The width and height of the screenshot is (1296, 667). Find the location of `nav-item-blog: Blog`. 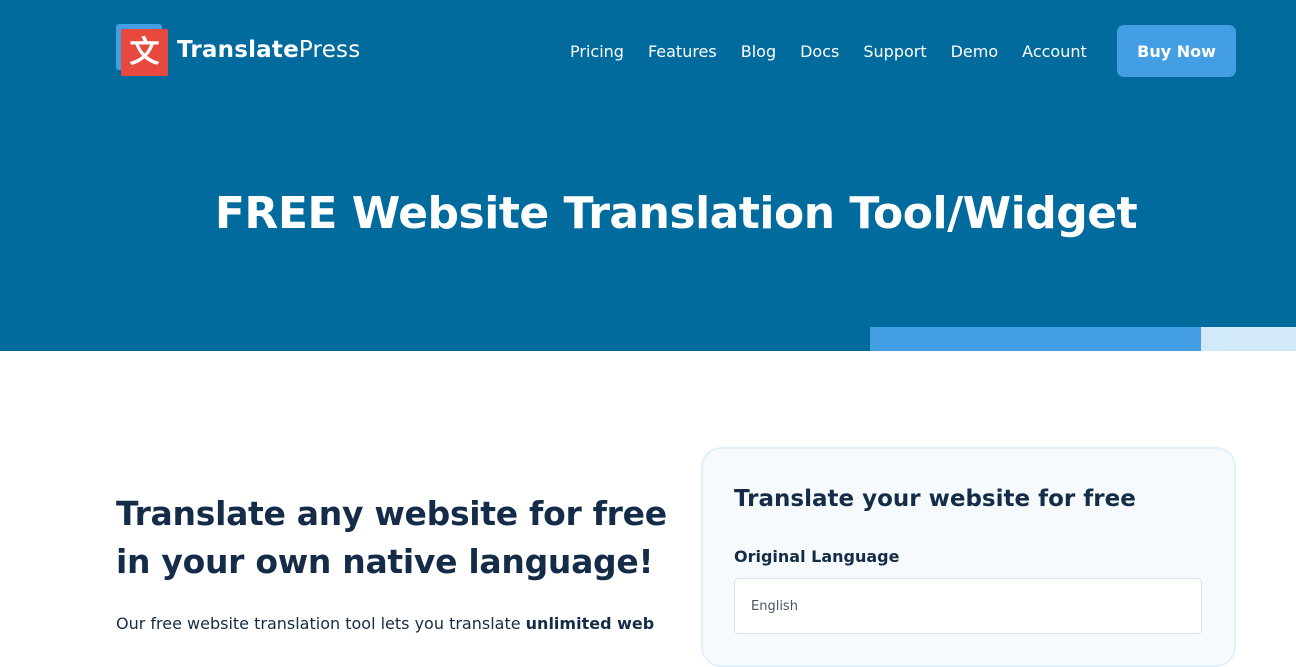

nav-item-blog: Blog is located at coordinates (758, 51).